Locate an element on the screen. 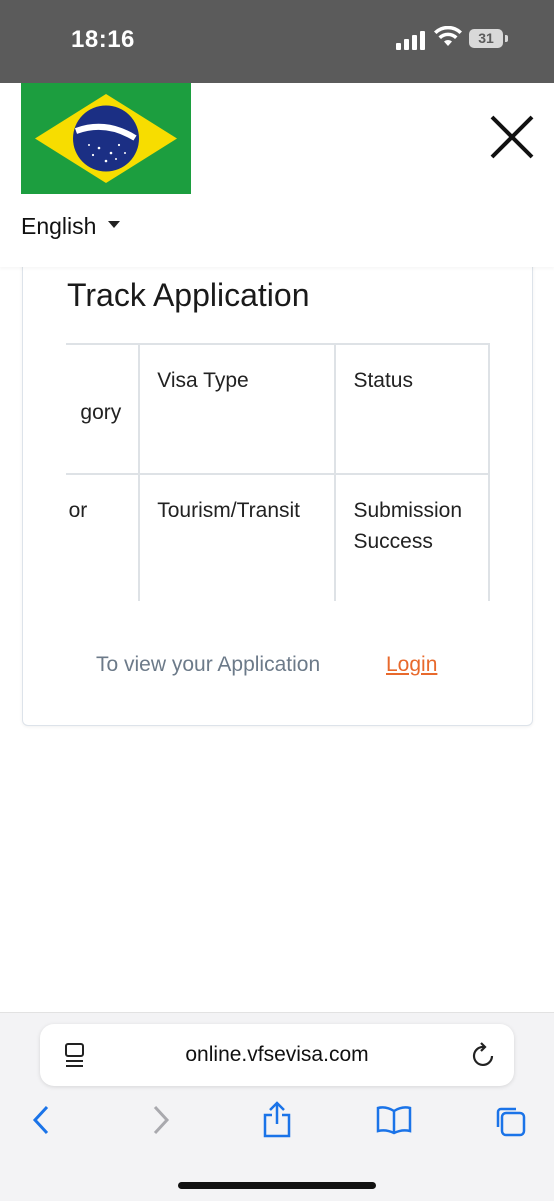  table-header-row: gory Visa Type Status is located at coordinates (278, 409).